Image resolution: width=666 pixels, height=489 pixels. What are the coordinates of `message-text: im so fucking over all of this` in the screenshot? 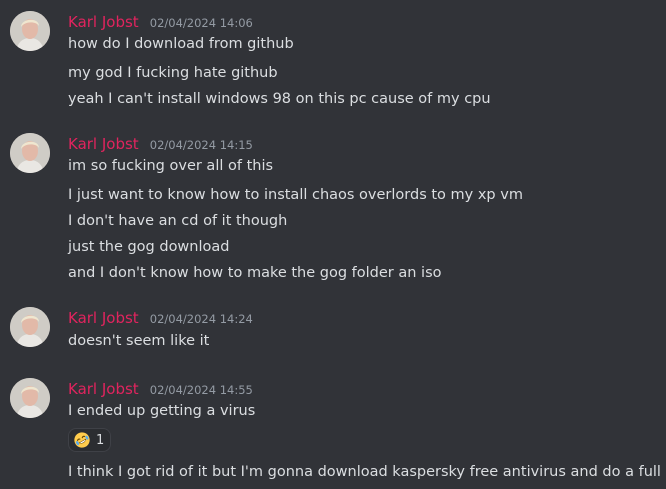 It's located at (171, 166).